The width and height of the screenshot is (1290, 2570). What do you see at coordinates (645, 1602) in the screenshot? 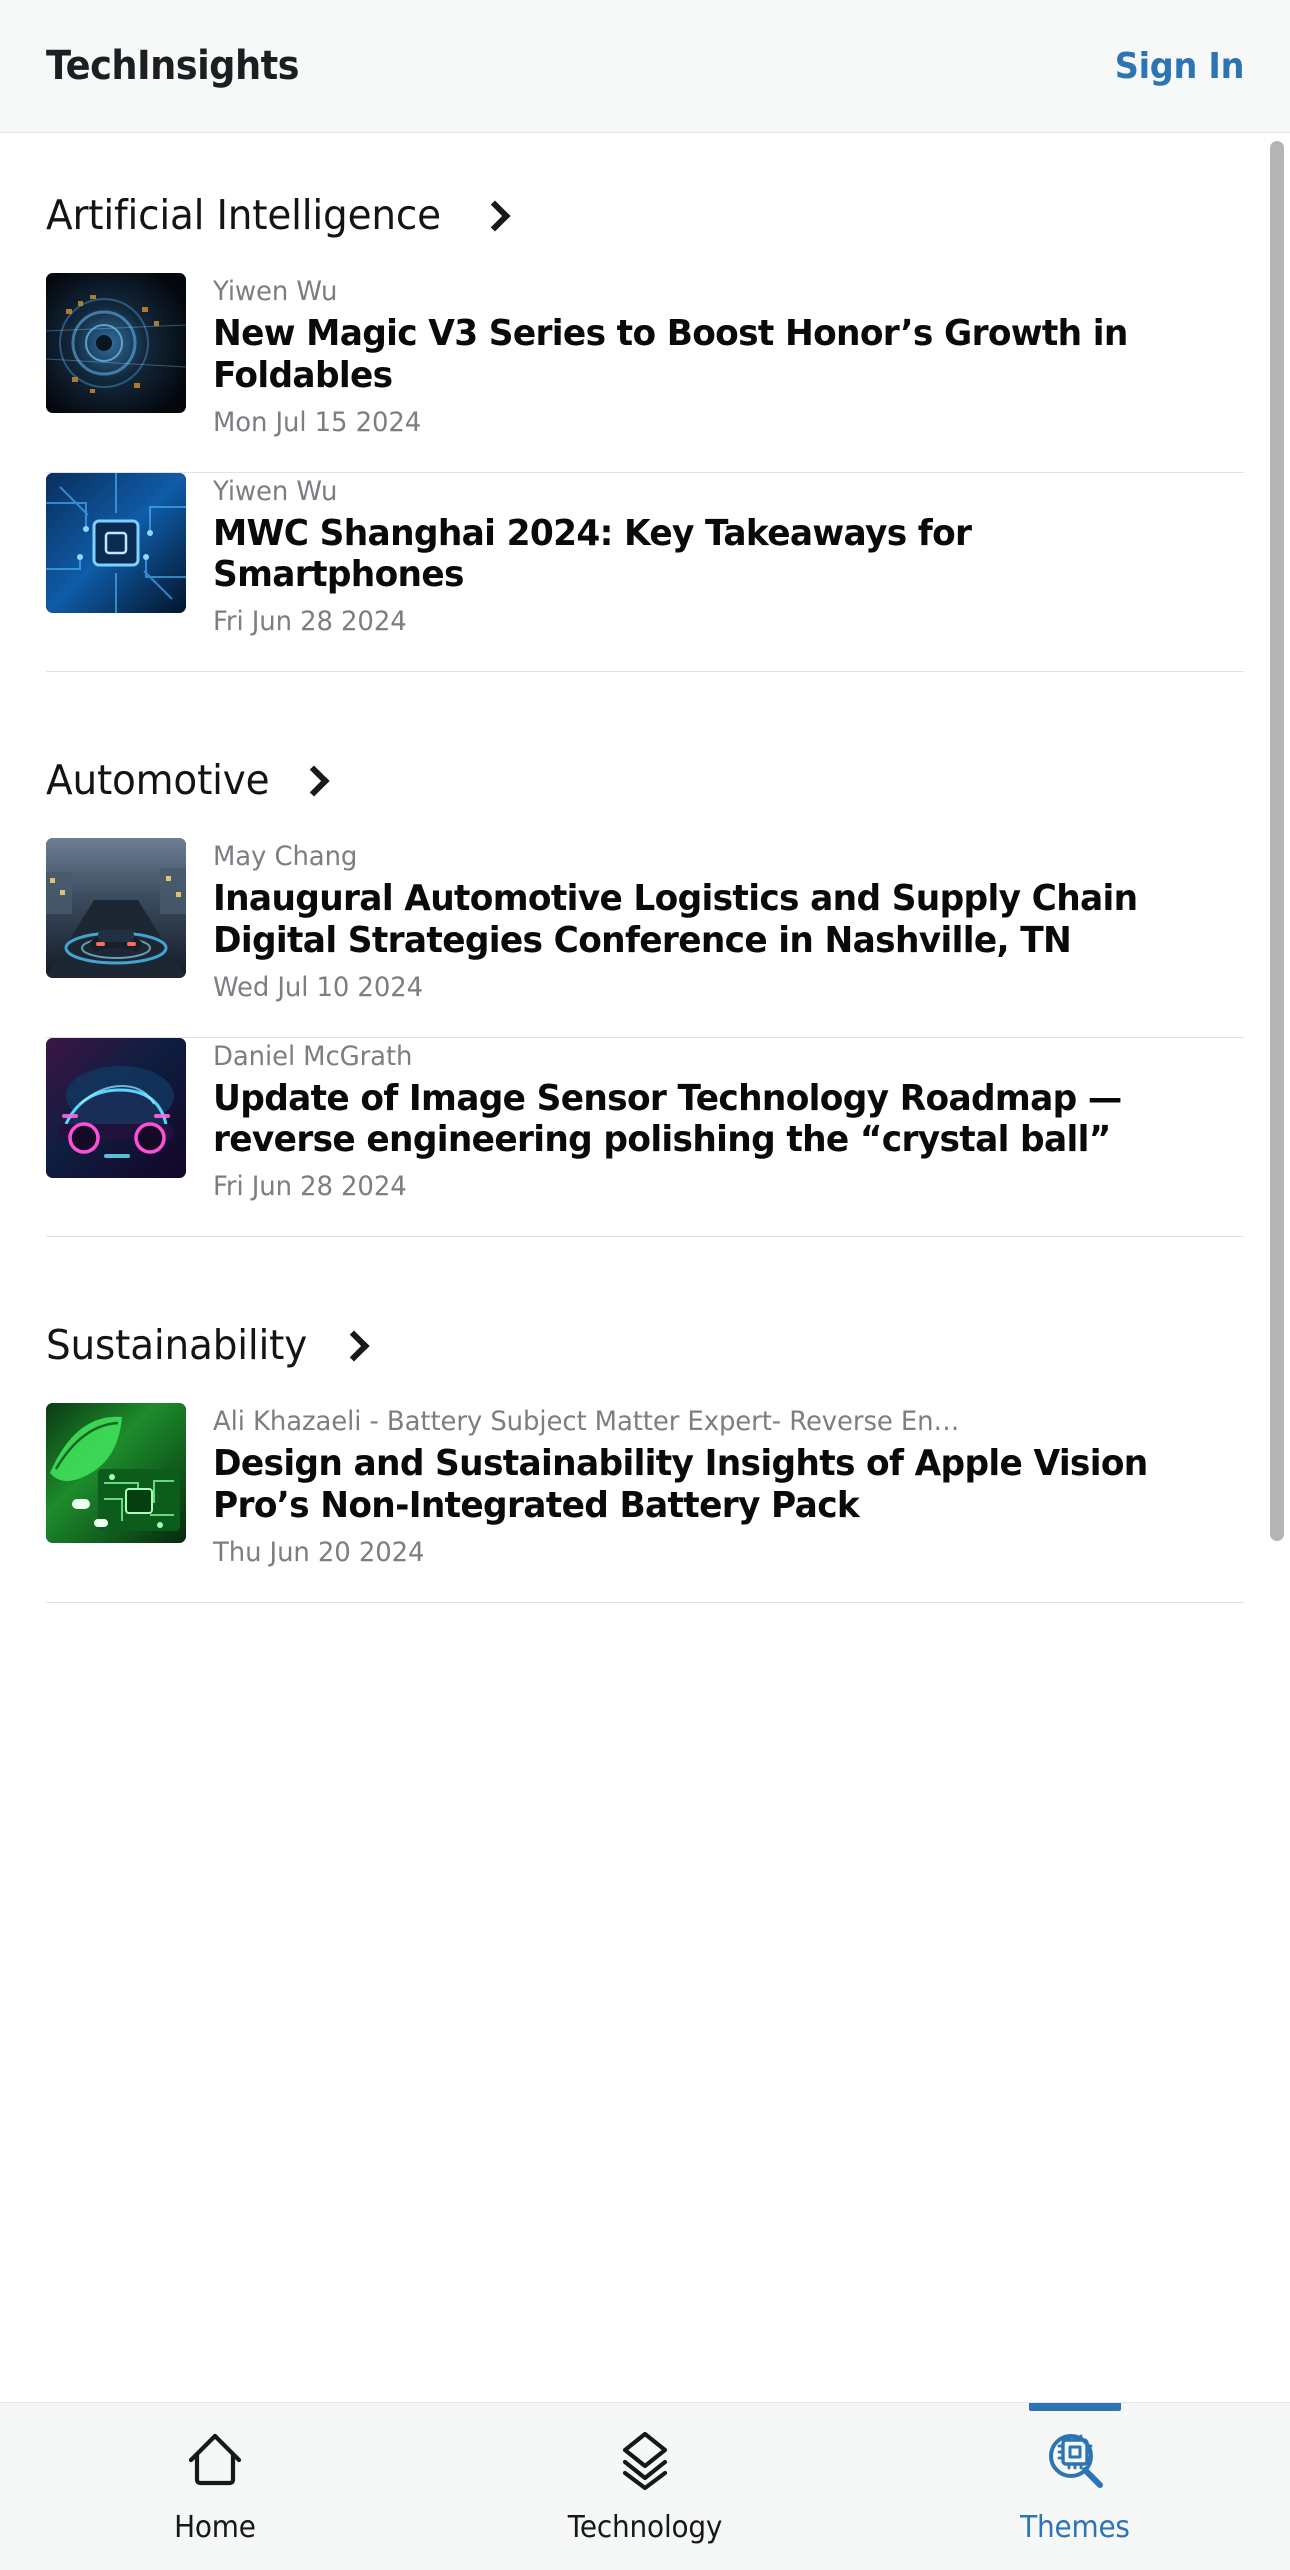
I see `article-divider` at bounding box center [645, 1602].